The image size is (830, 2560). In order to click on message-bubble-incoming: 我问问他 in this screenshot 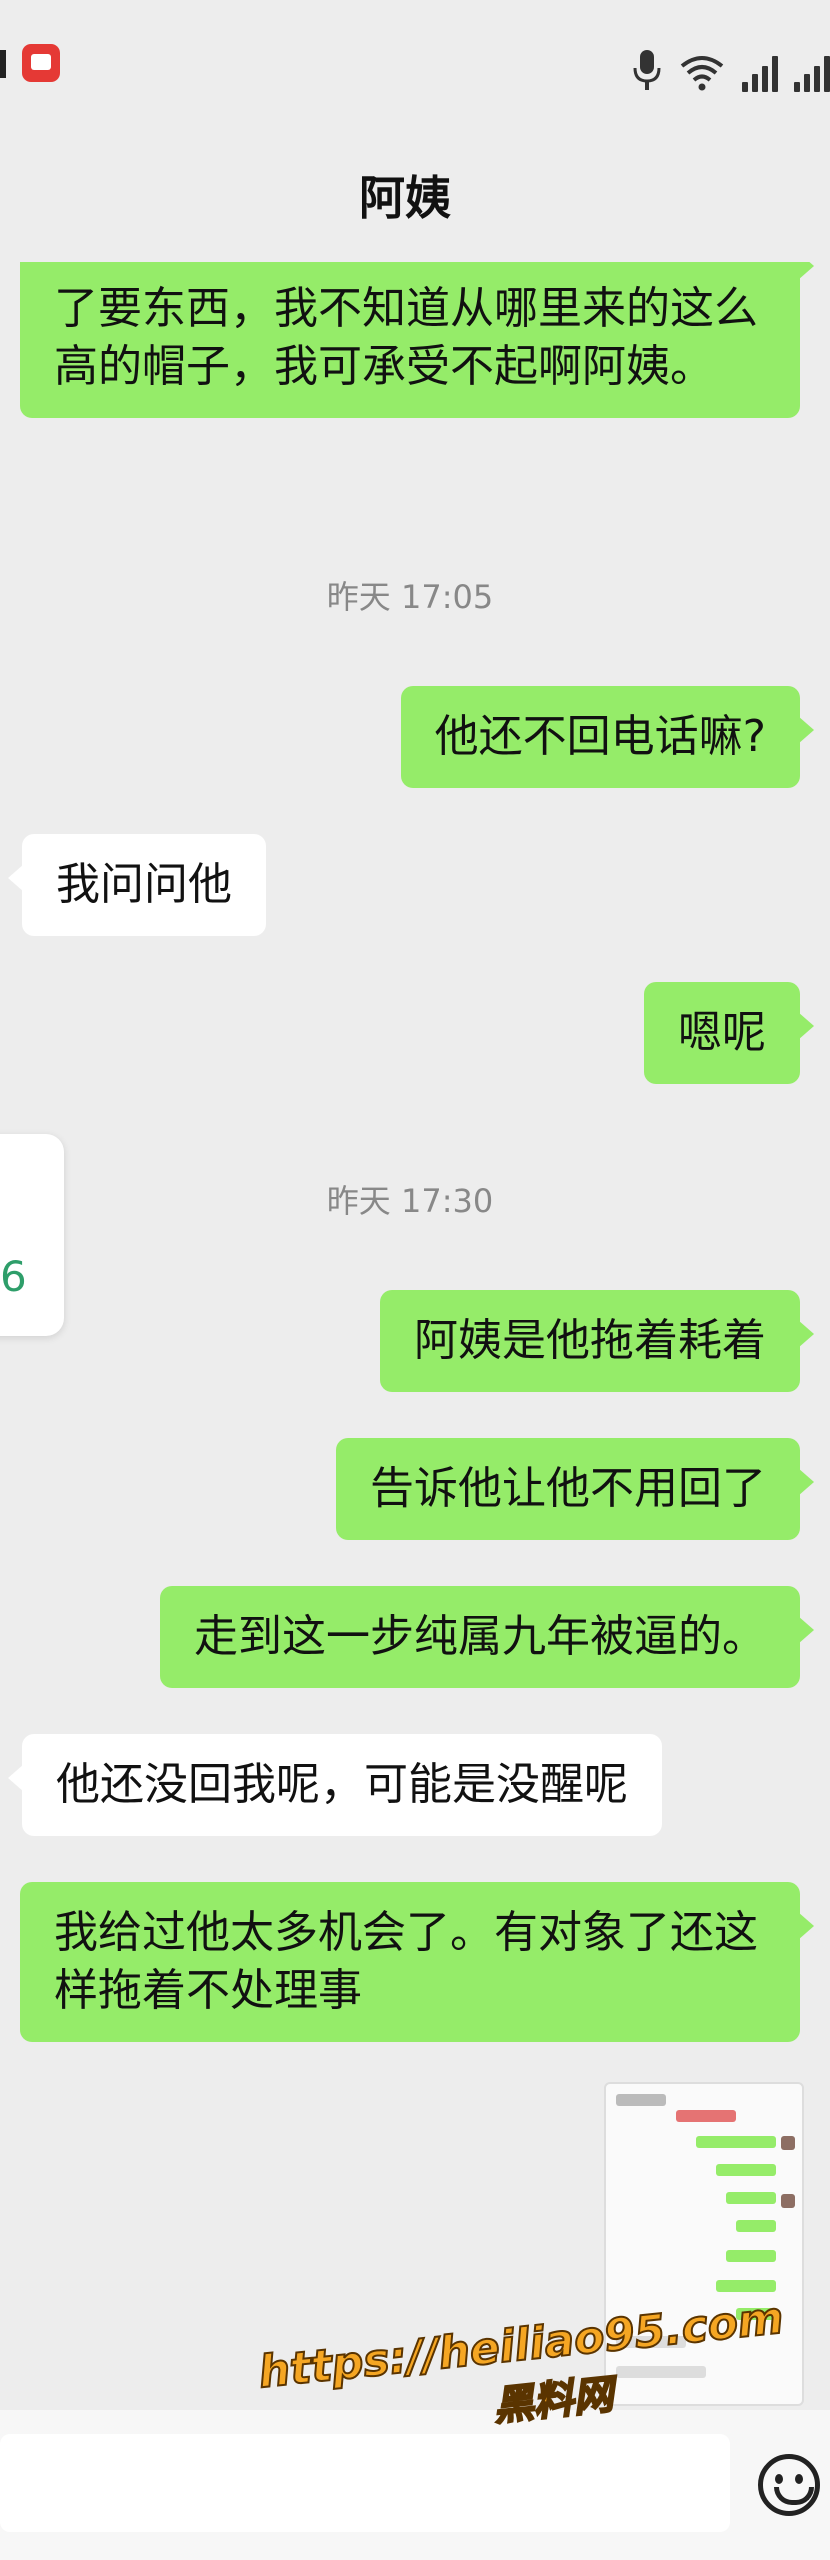, I will do `click(137, 885)`.